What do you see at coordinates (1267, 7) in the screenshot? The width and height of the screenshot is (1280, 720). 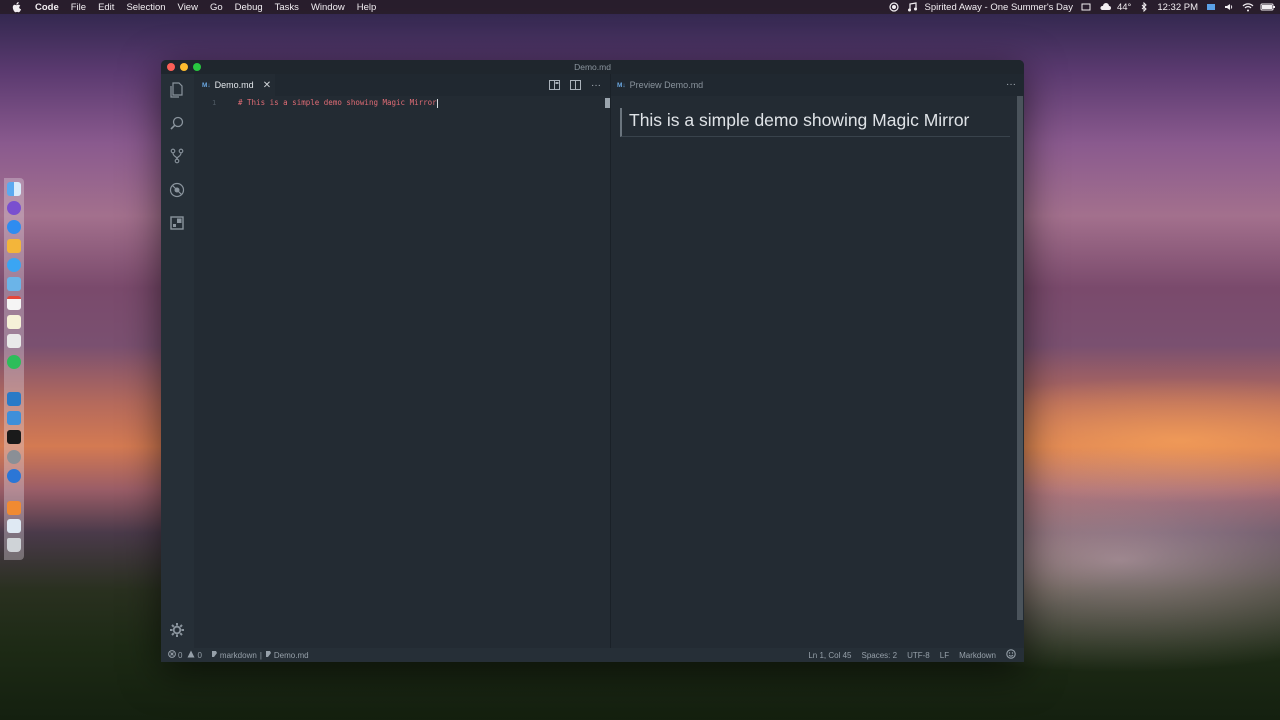 I see `battery-icon` at bounding box center [1267, 7].